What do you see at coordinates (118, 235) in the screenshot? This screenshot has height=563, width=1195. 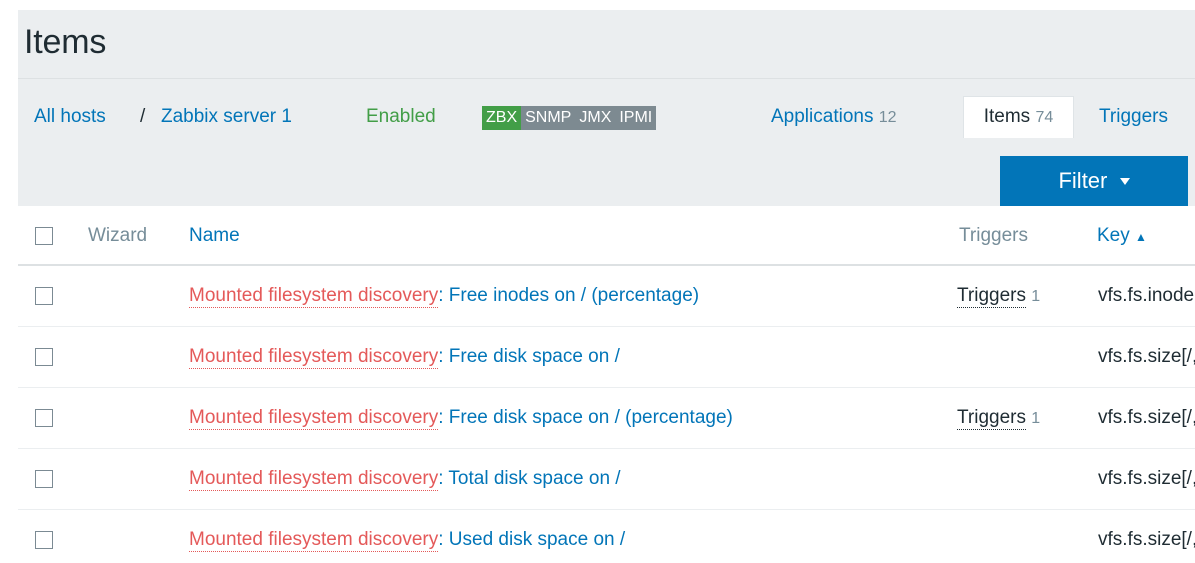 I see `column-wizard: Wizard` at bounding box center [118, 235].